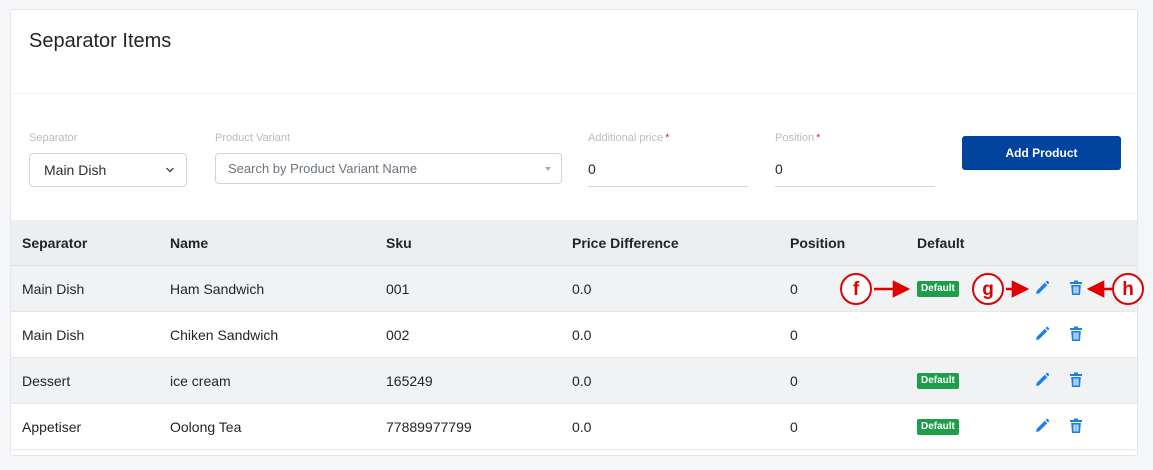 This screenshot has height=470, width=1153. I want to click on header-position: Position, so click(818, 242).